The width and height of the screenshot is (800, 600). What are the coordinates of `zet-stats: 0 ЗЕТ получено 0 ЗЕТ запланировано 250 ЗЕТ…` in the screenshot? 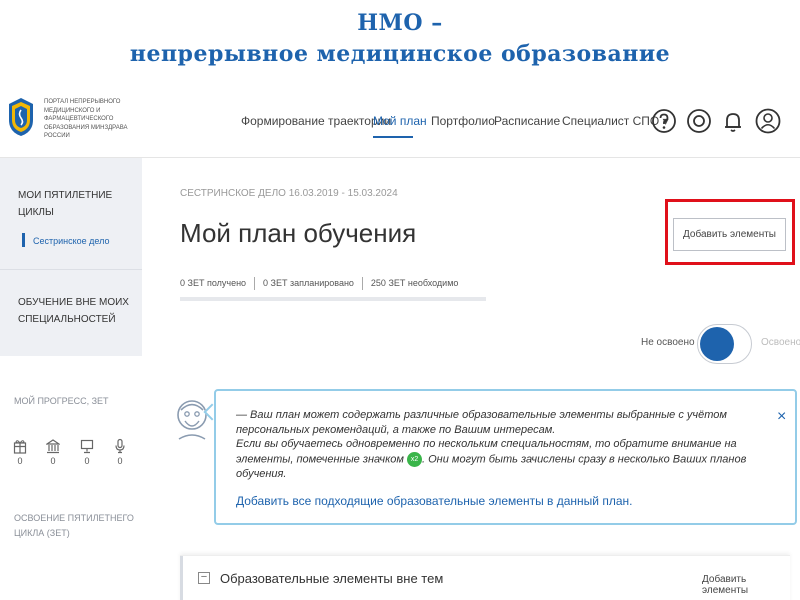 It's located at (319, 283).